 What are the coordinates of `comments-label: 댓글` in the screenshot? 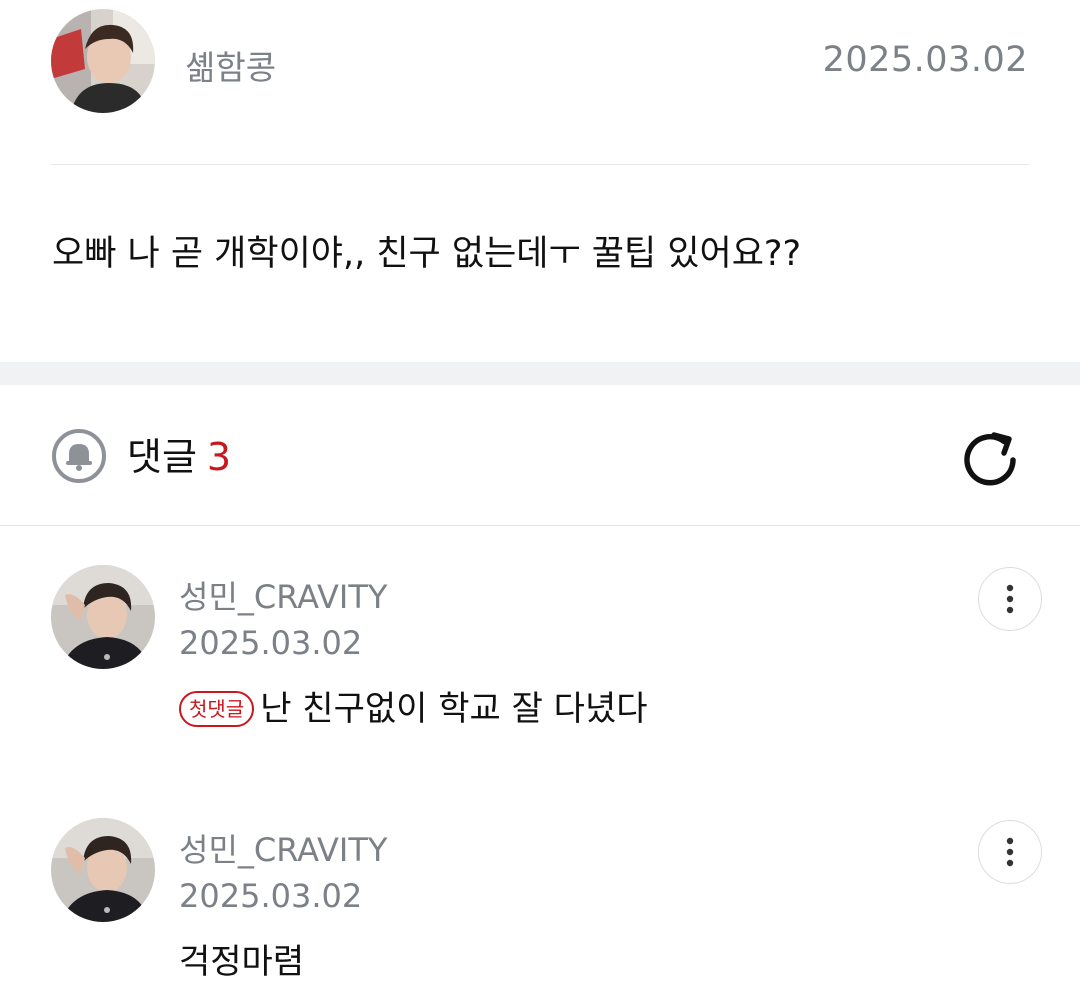 It's located at (162, 457).